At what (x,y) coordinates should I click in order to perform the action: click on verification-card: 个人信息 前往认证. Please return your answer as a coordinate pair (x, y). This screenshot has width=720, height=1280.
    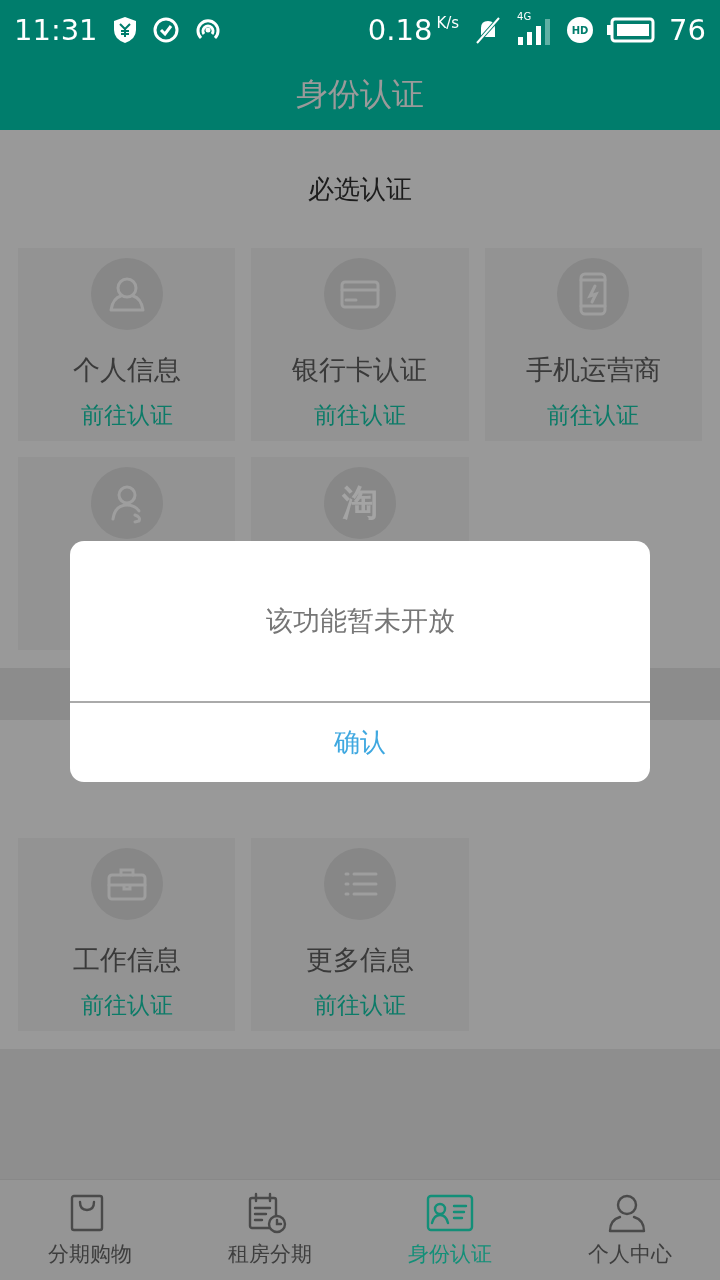
    Looking at the image, I should click on (127, 344).